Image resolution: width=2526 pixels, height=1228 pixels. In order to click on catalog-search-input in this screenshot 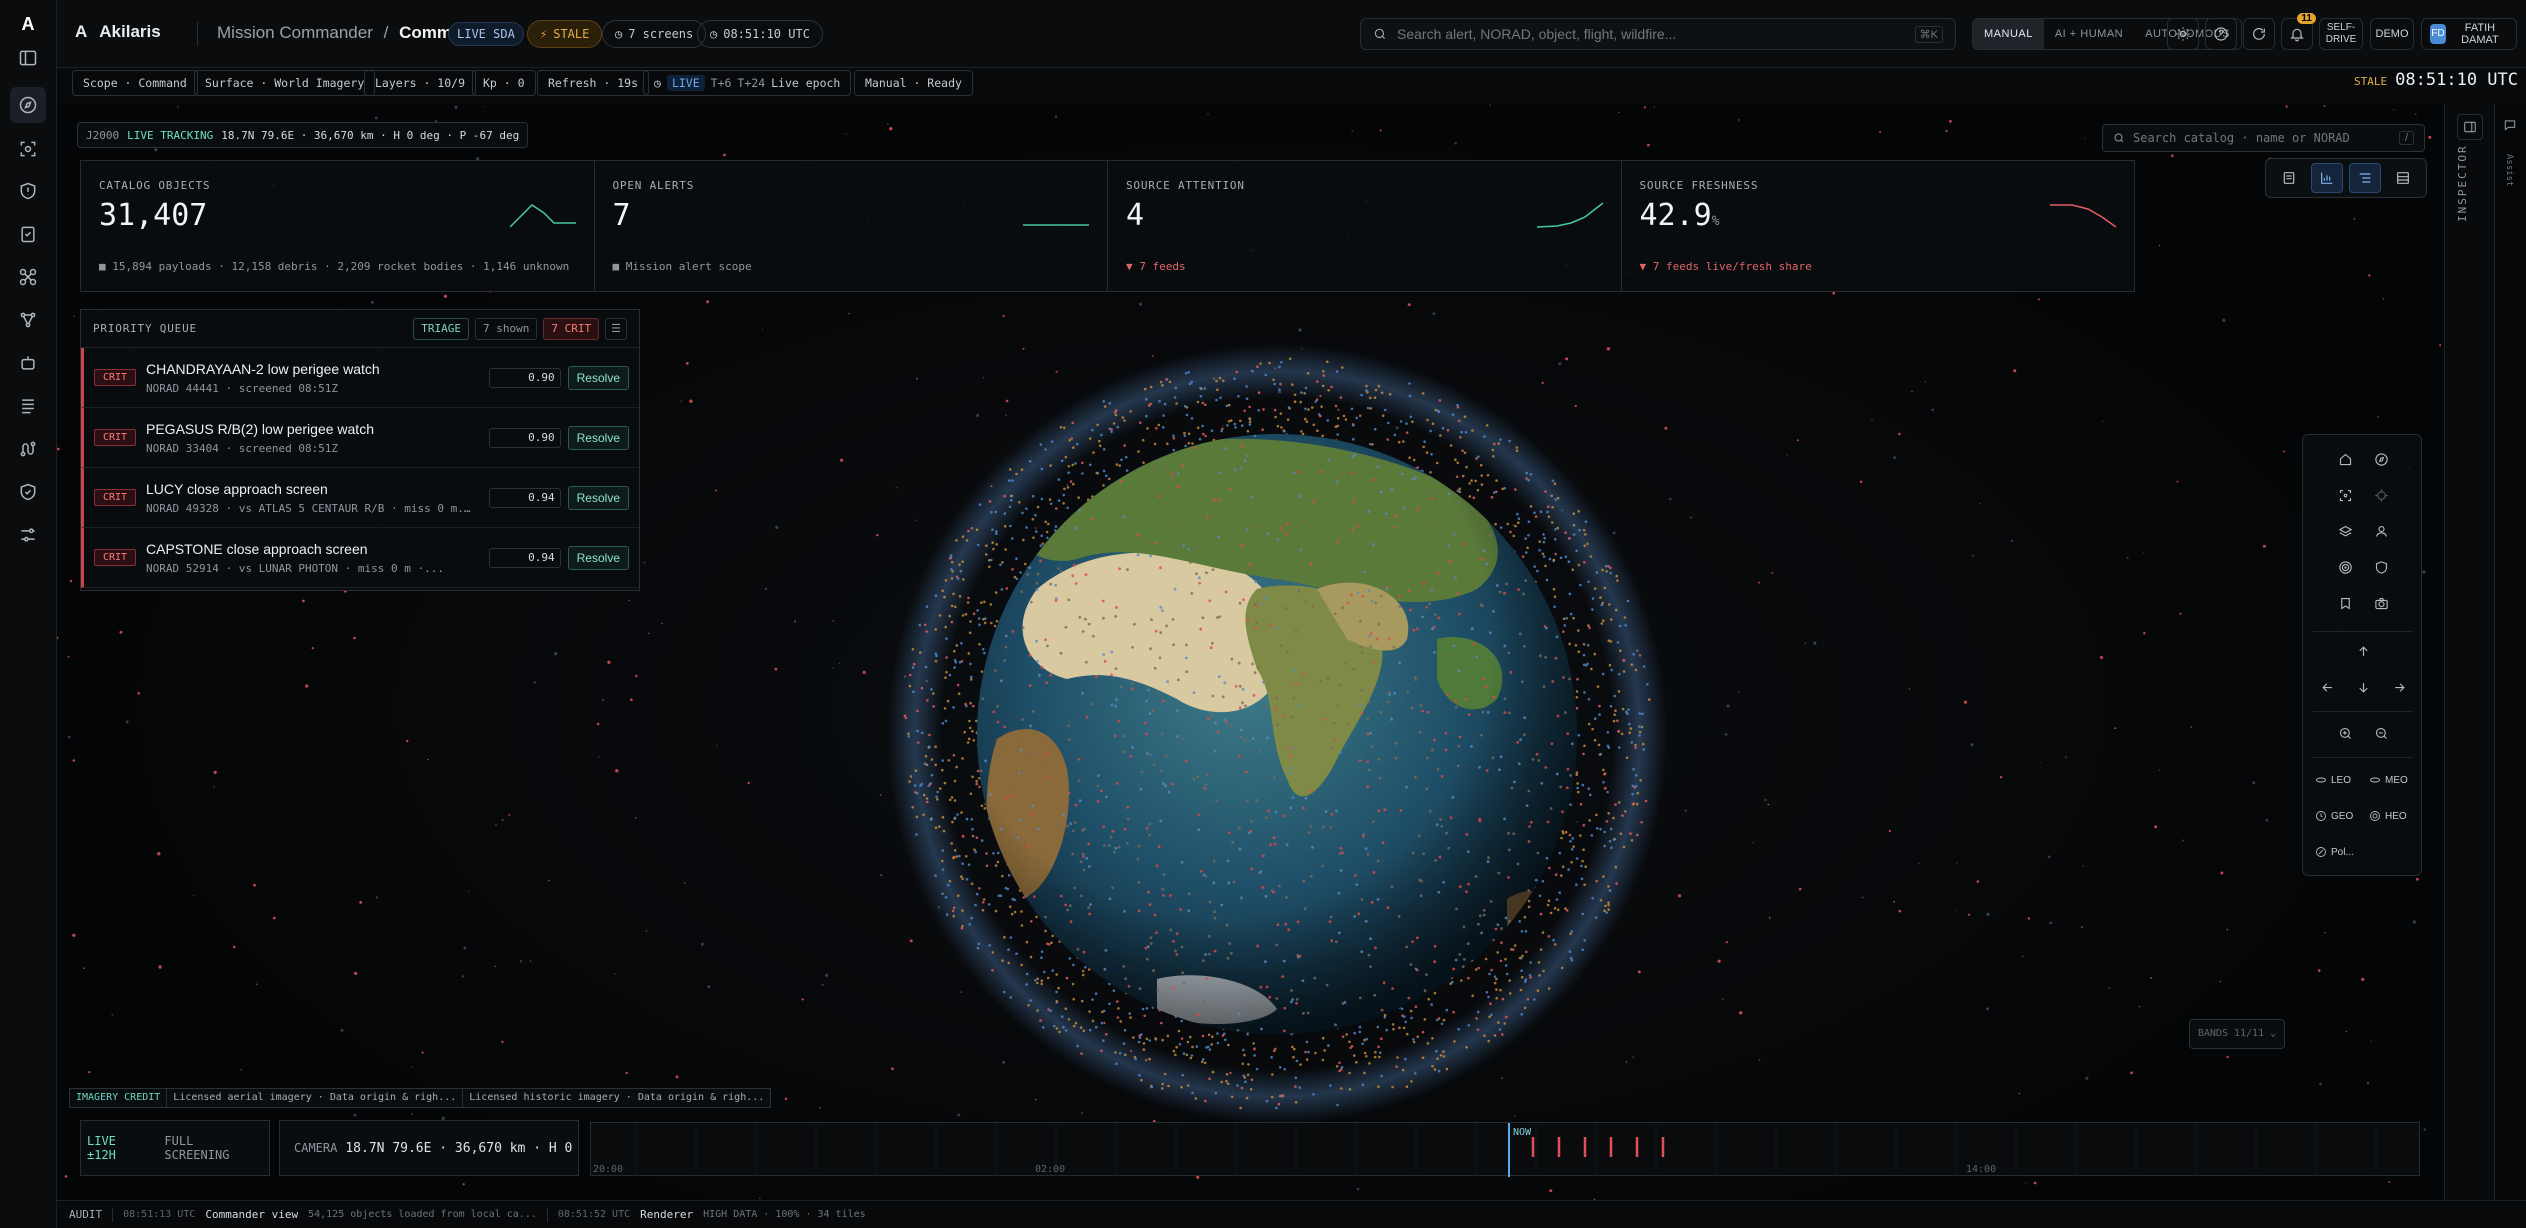, I will do `click(2262, 138)`.